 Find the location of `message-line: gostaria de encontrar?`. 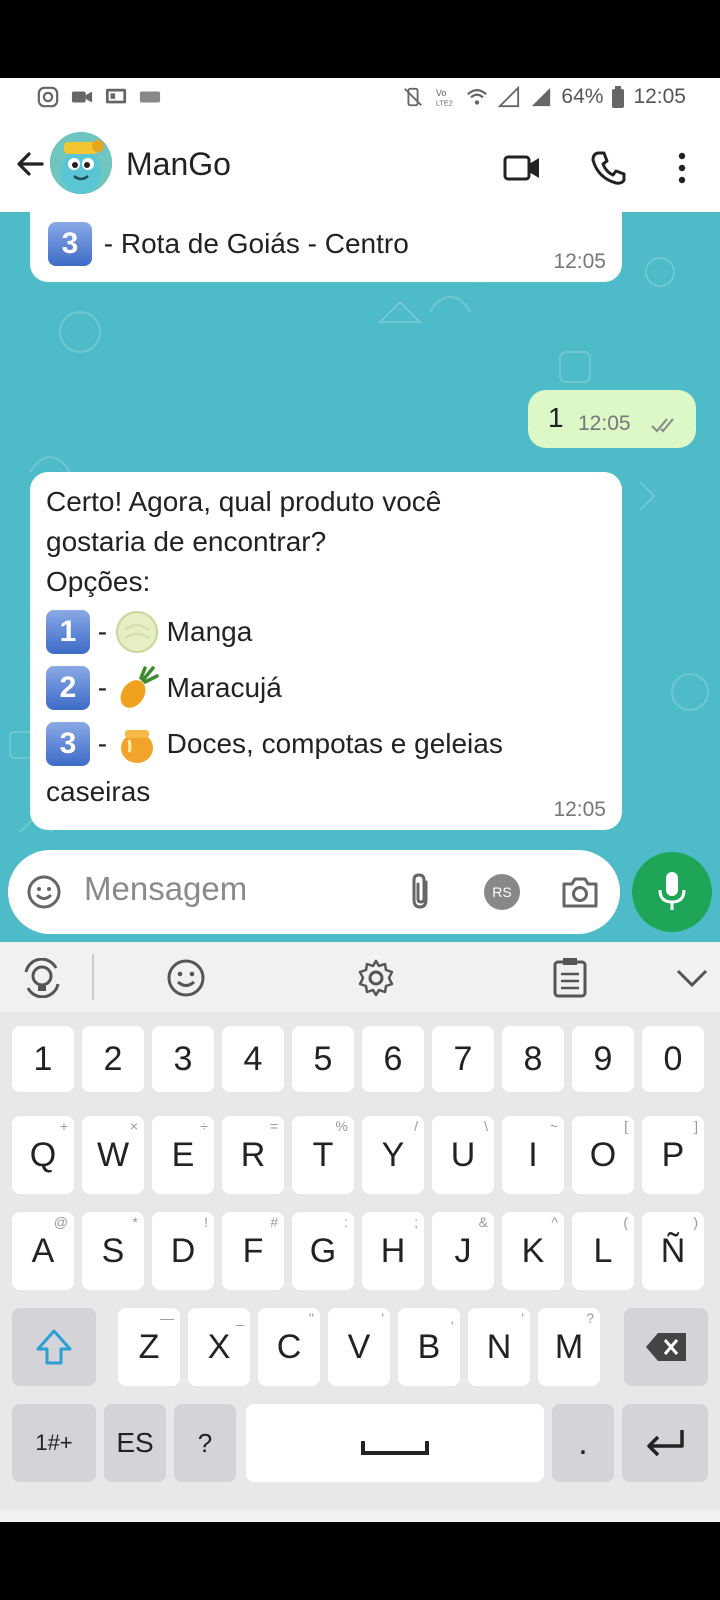

message-line: gostaria de encontrar? is located at coordinates (186, 541).